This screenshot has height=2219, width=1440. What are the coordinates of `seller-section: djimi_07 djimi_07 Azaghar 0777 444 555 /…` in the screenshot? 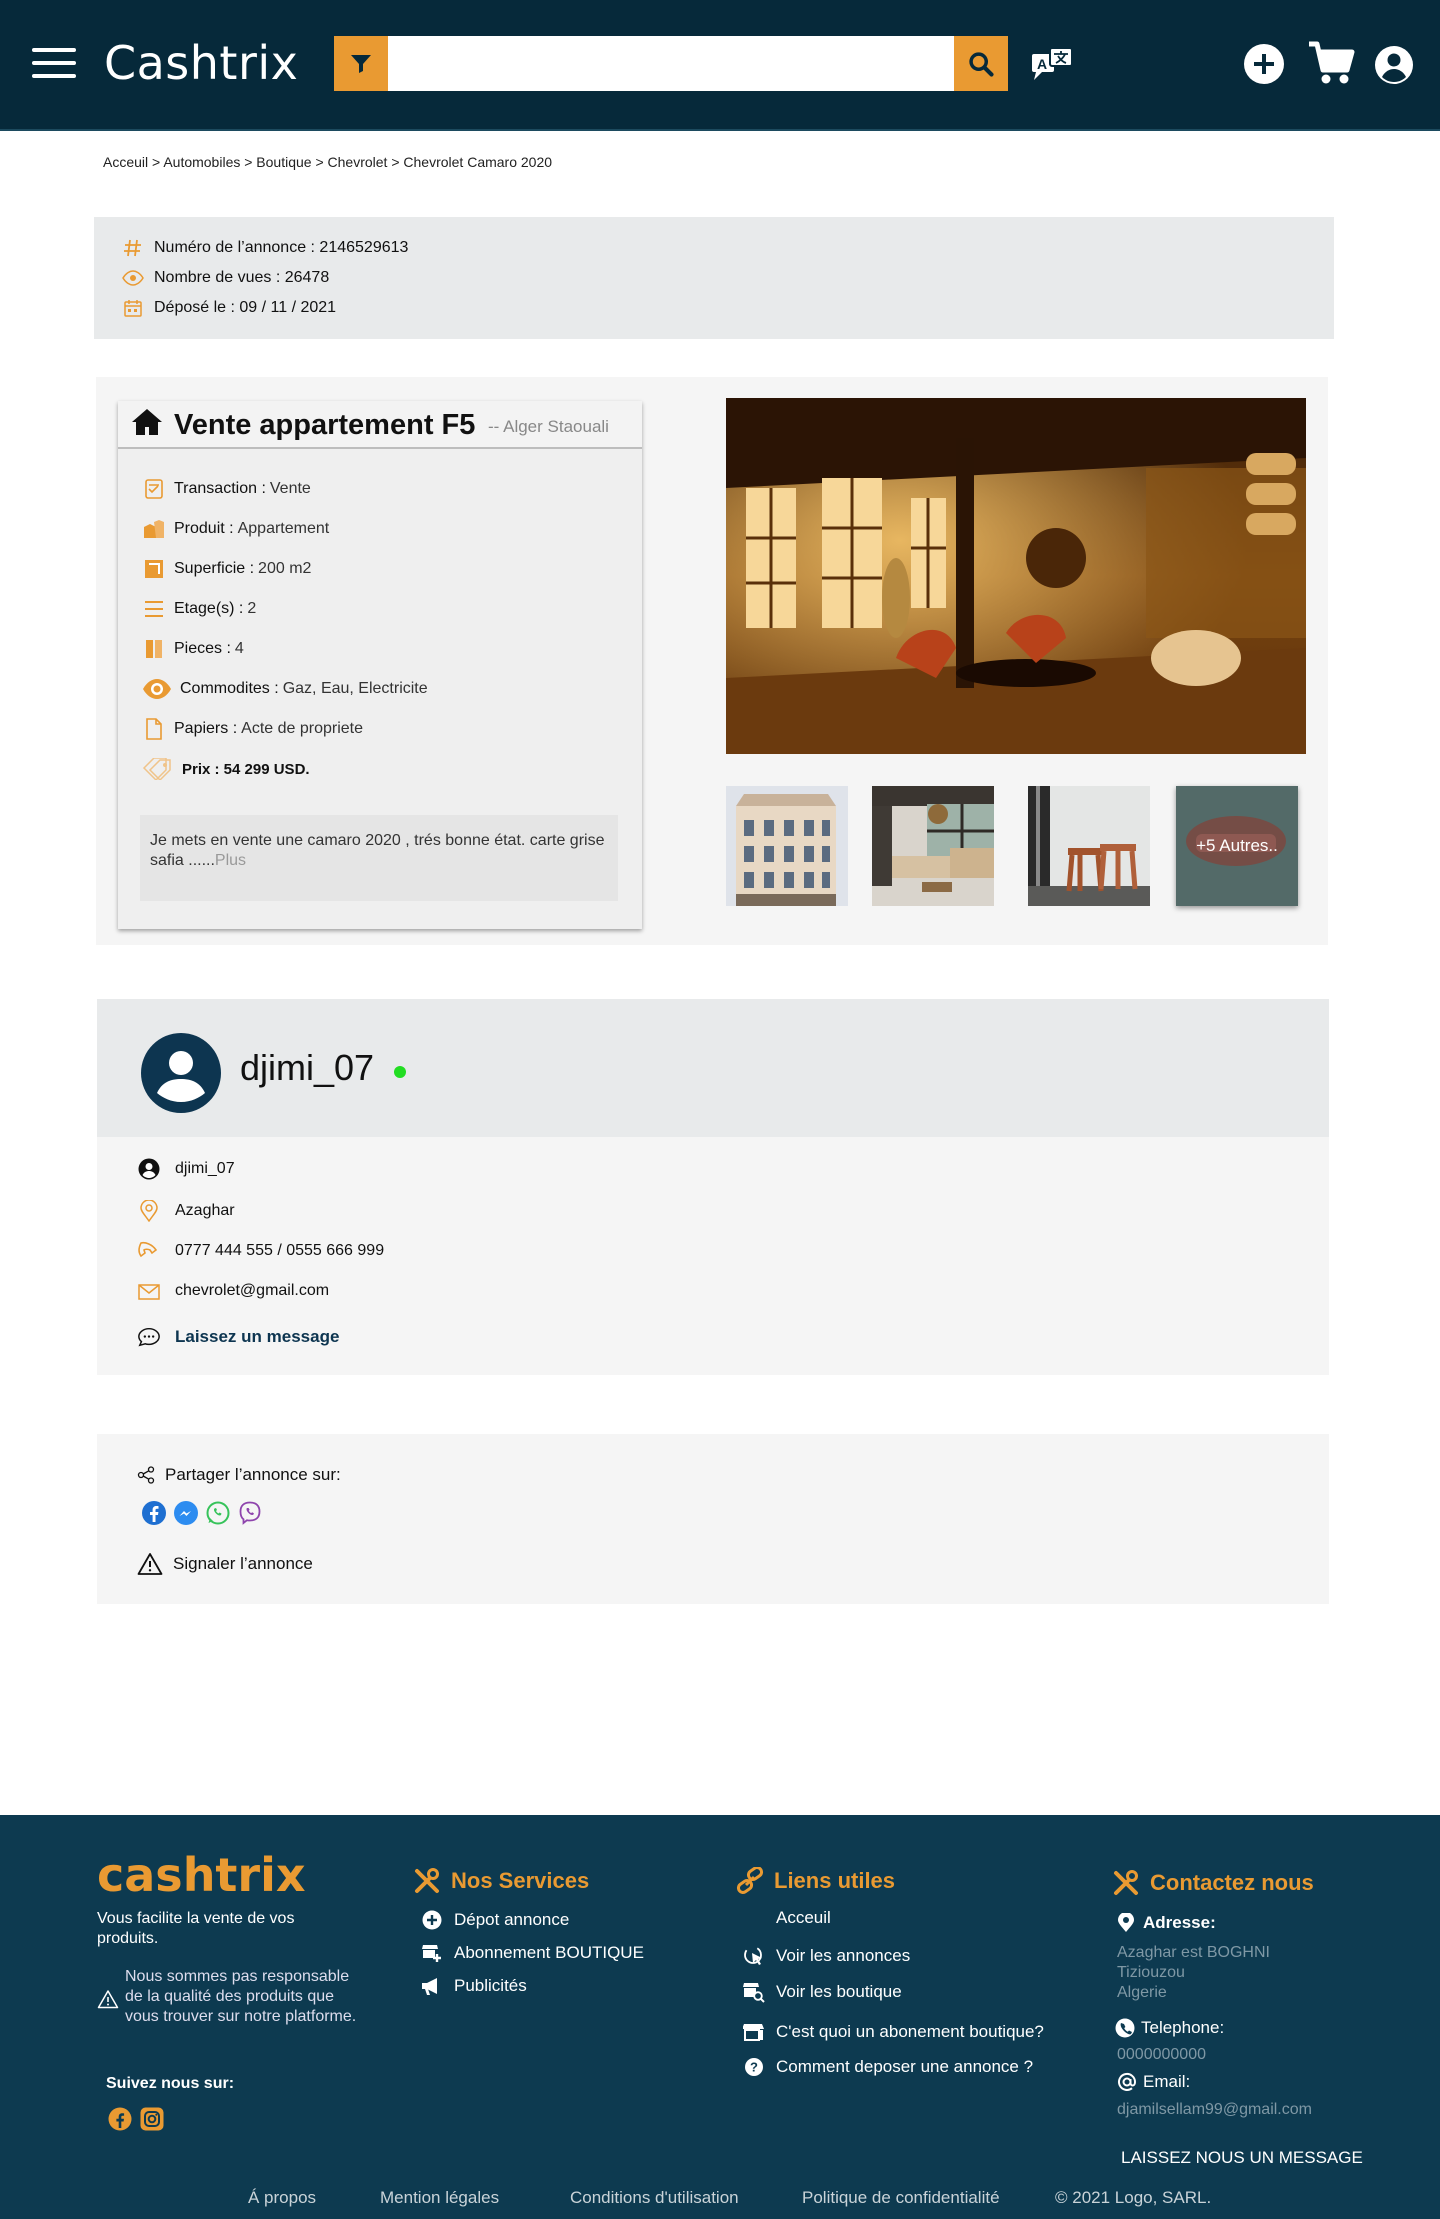 It's located at (713, 1187).